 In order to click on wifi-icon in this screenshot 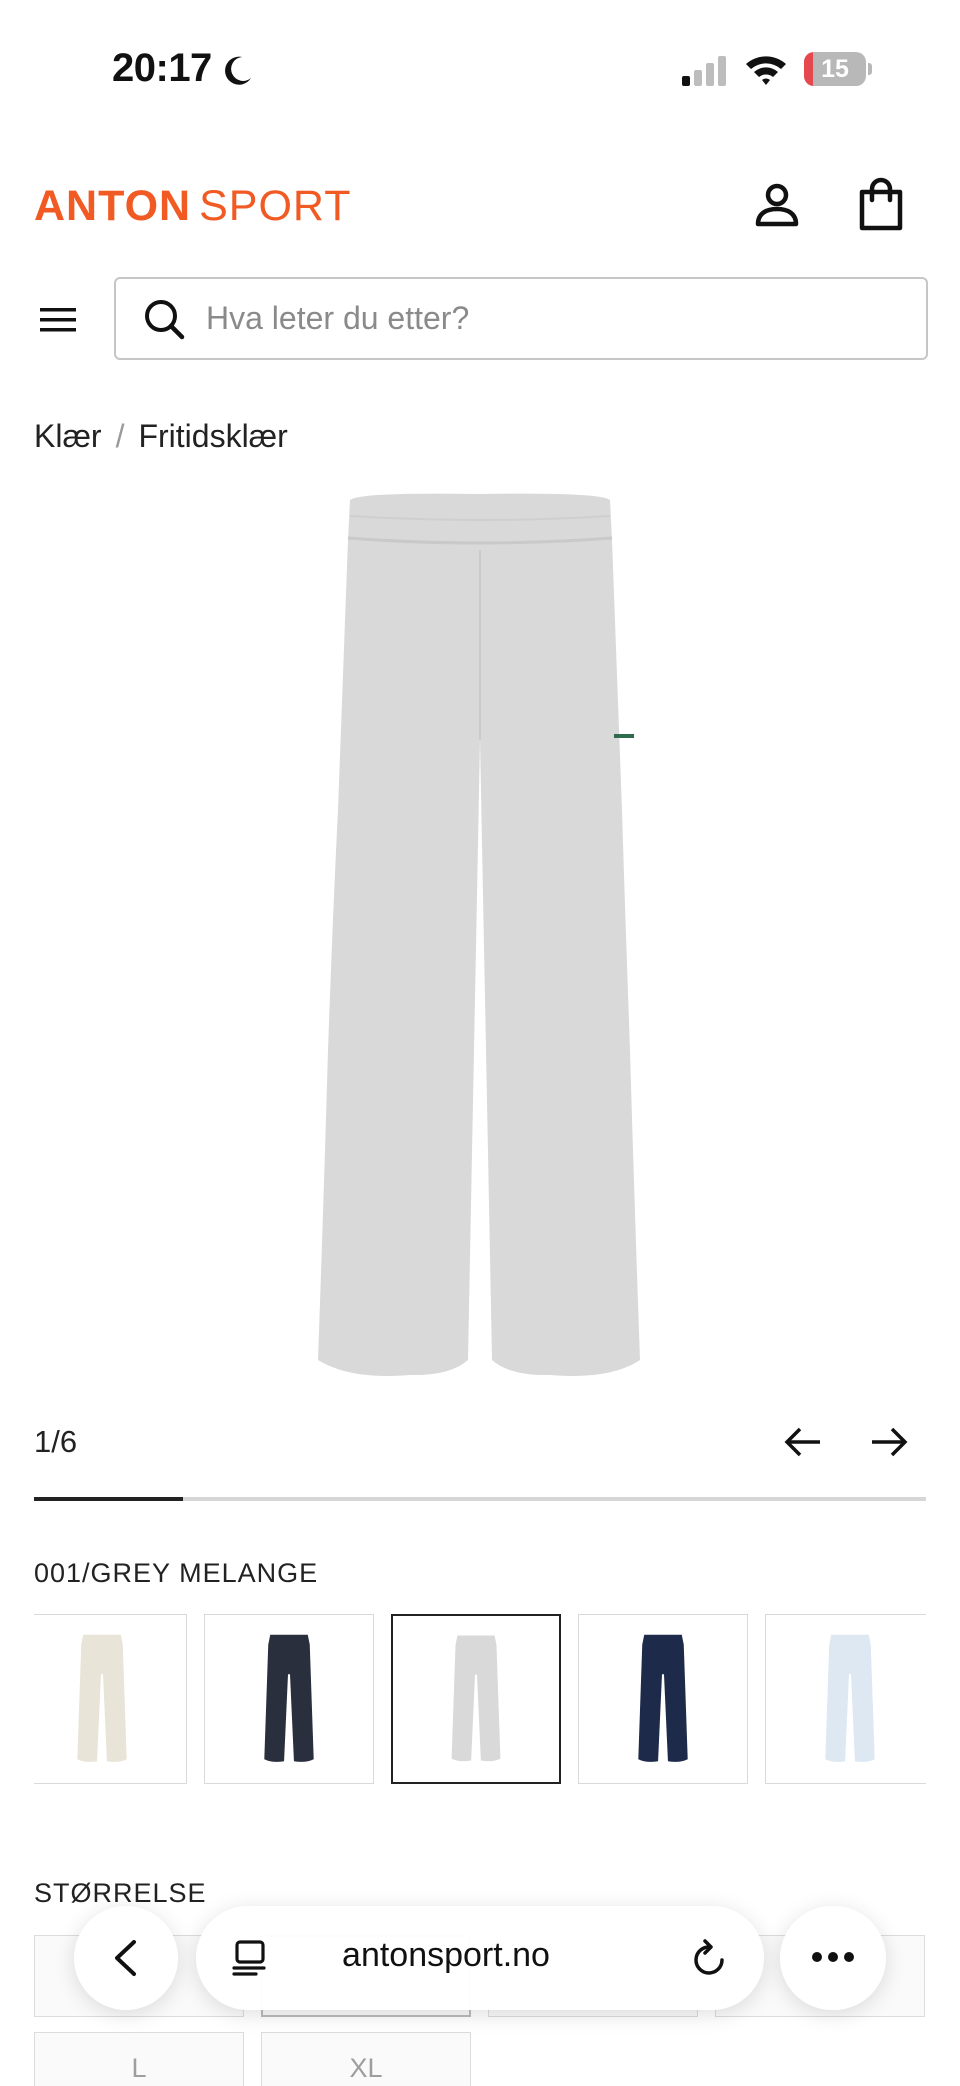, I will do `click(766, 70)`.